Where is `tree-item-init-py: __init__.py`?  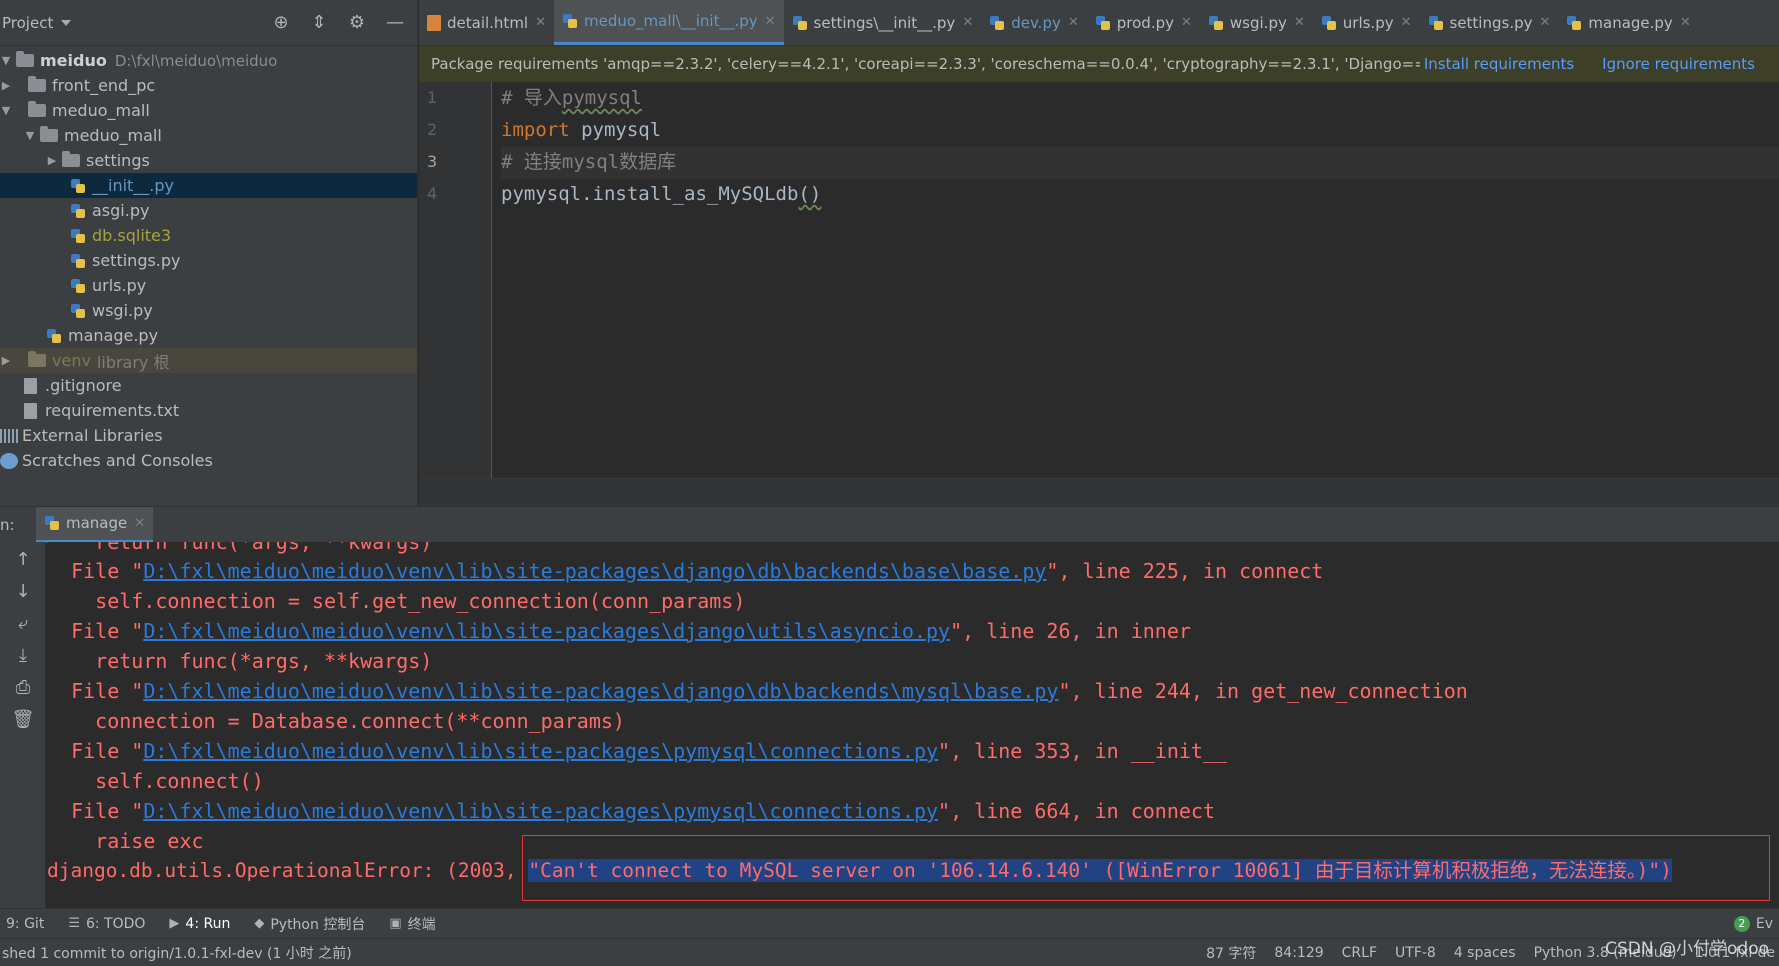
tree-item-init-py: __init__.py is located at coordinates (208, 185).